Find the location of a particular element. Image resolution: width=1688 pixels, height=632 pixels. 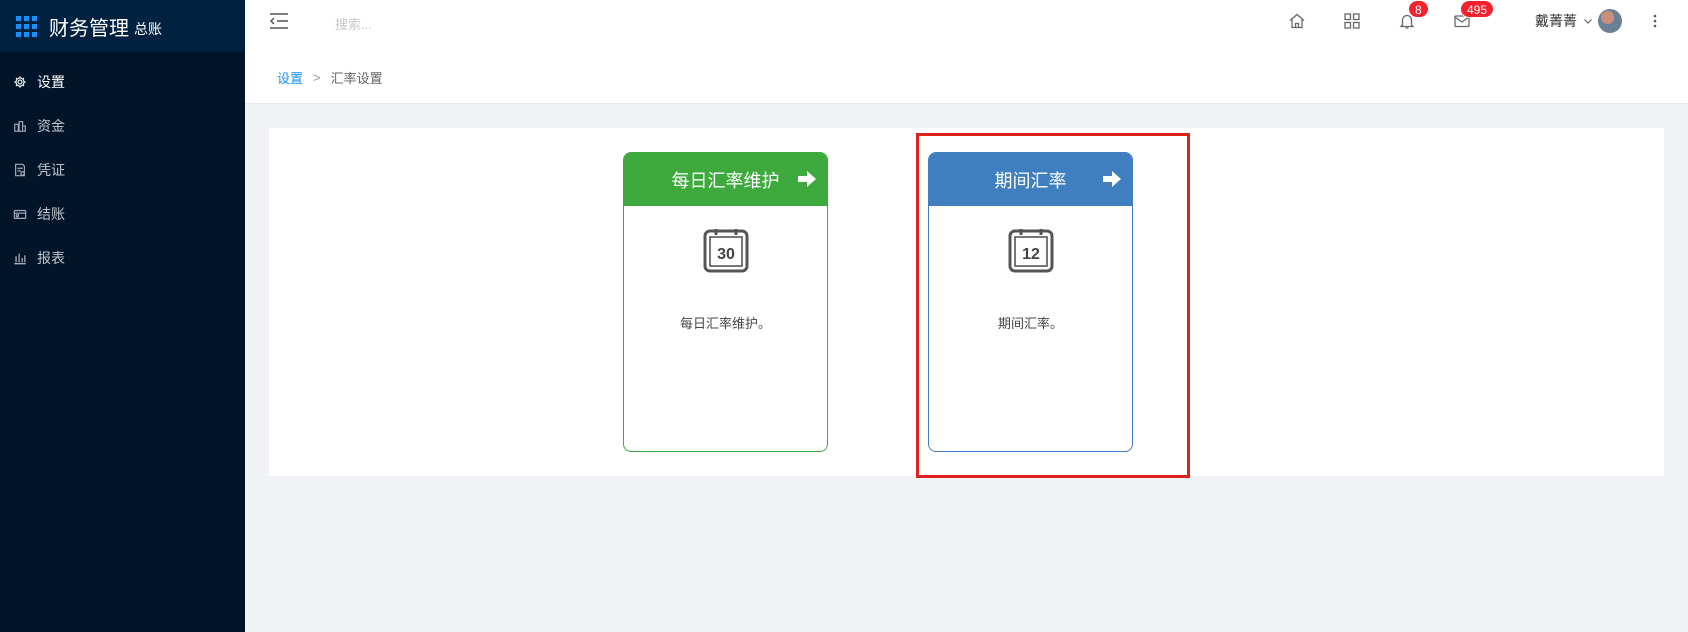

calendar-number: 30 is located at coordinates (726, 254).